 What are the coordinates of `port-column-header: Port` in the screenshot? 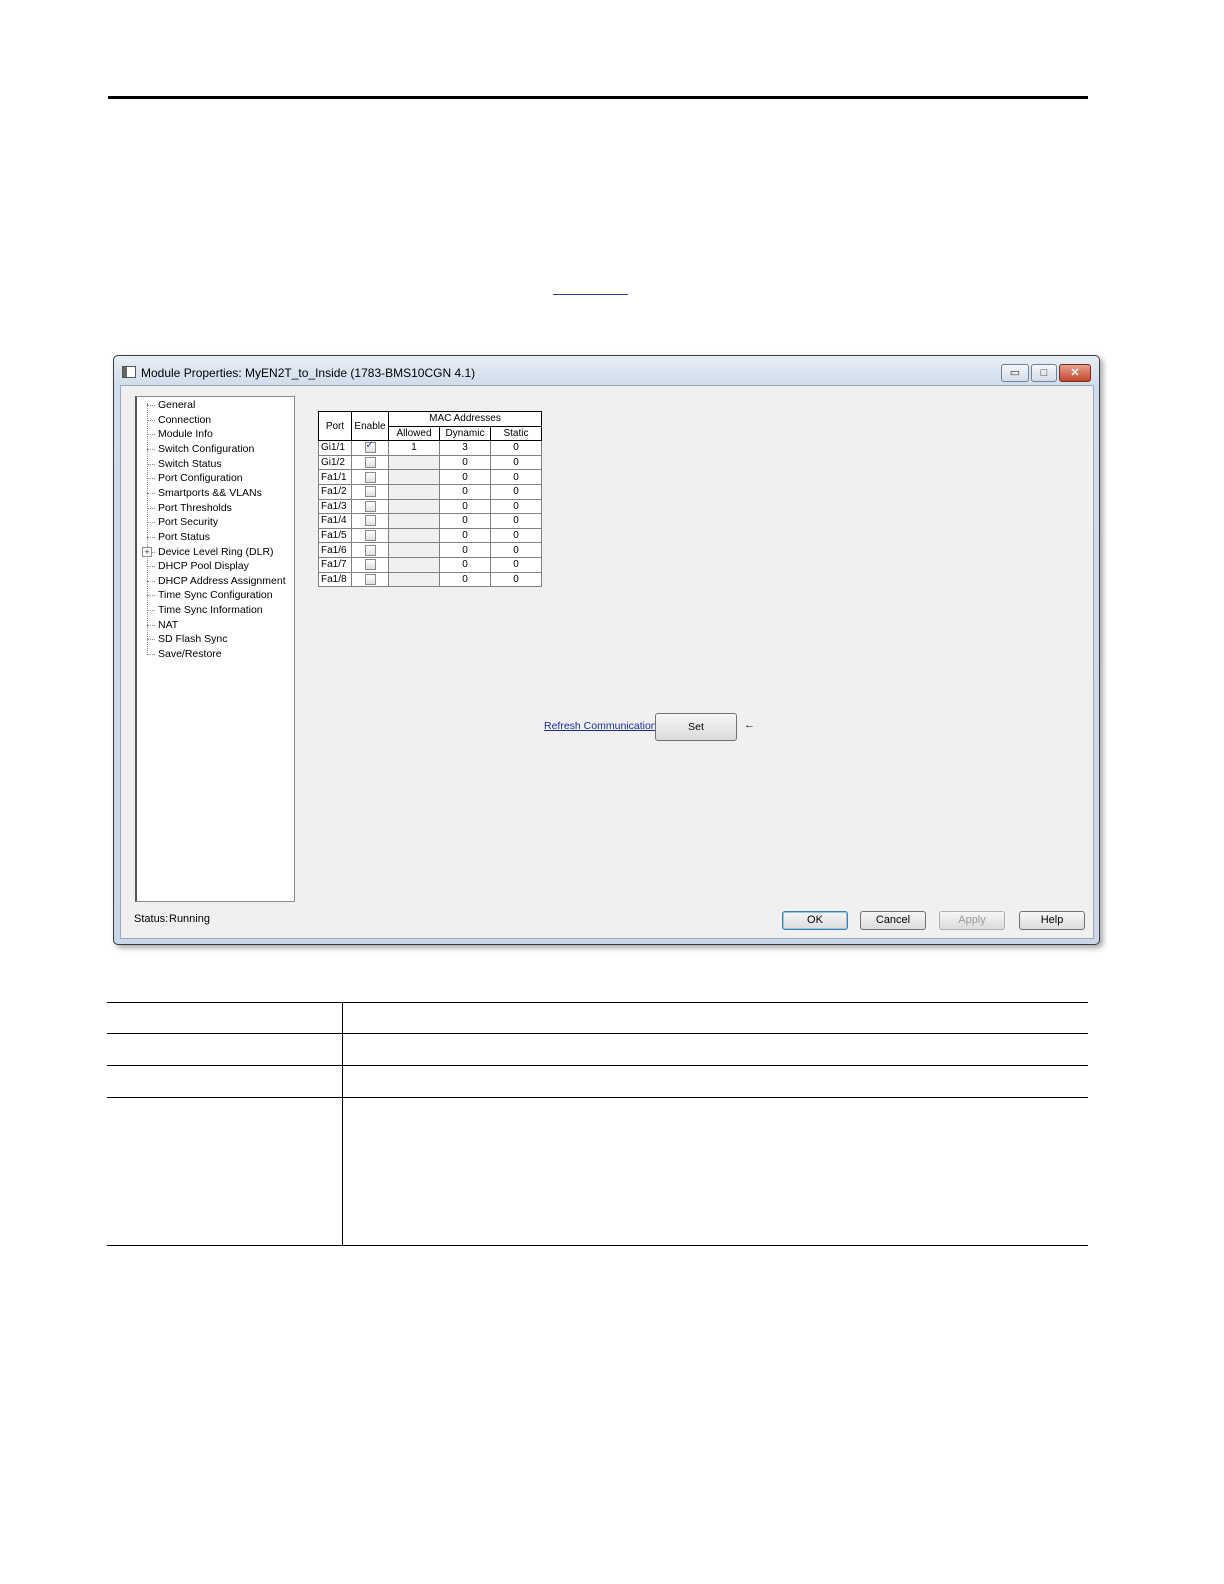 It's located at (335, 426).